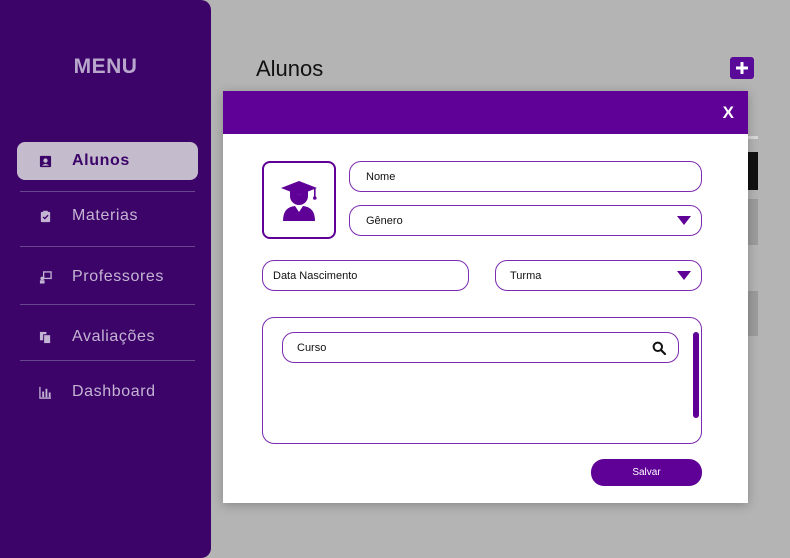 This screenshot has width=790, height=558. What do you see at coordinates (114, 336) in the screenshot?
I see `sidebar-item-label: Avaliações` at bounding box center [114, 336].